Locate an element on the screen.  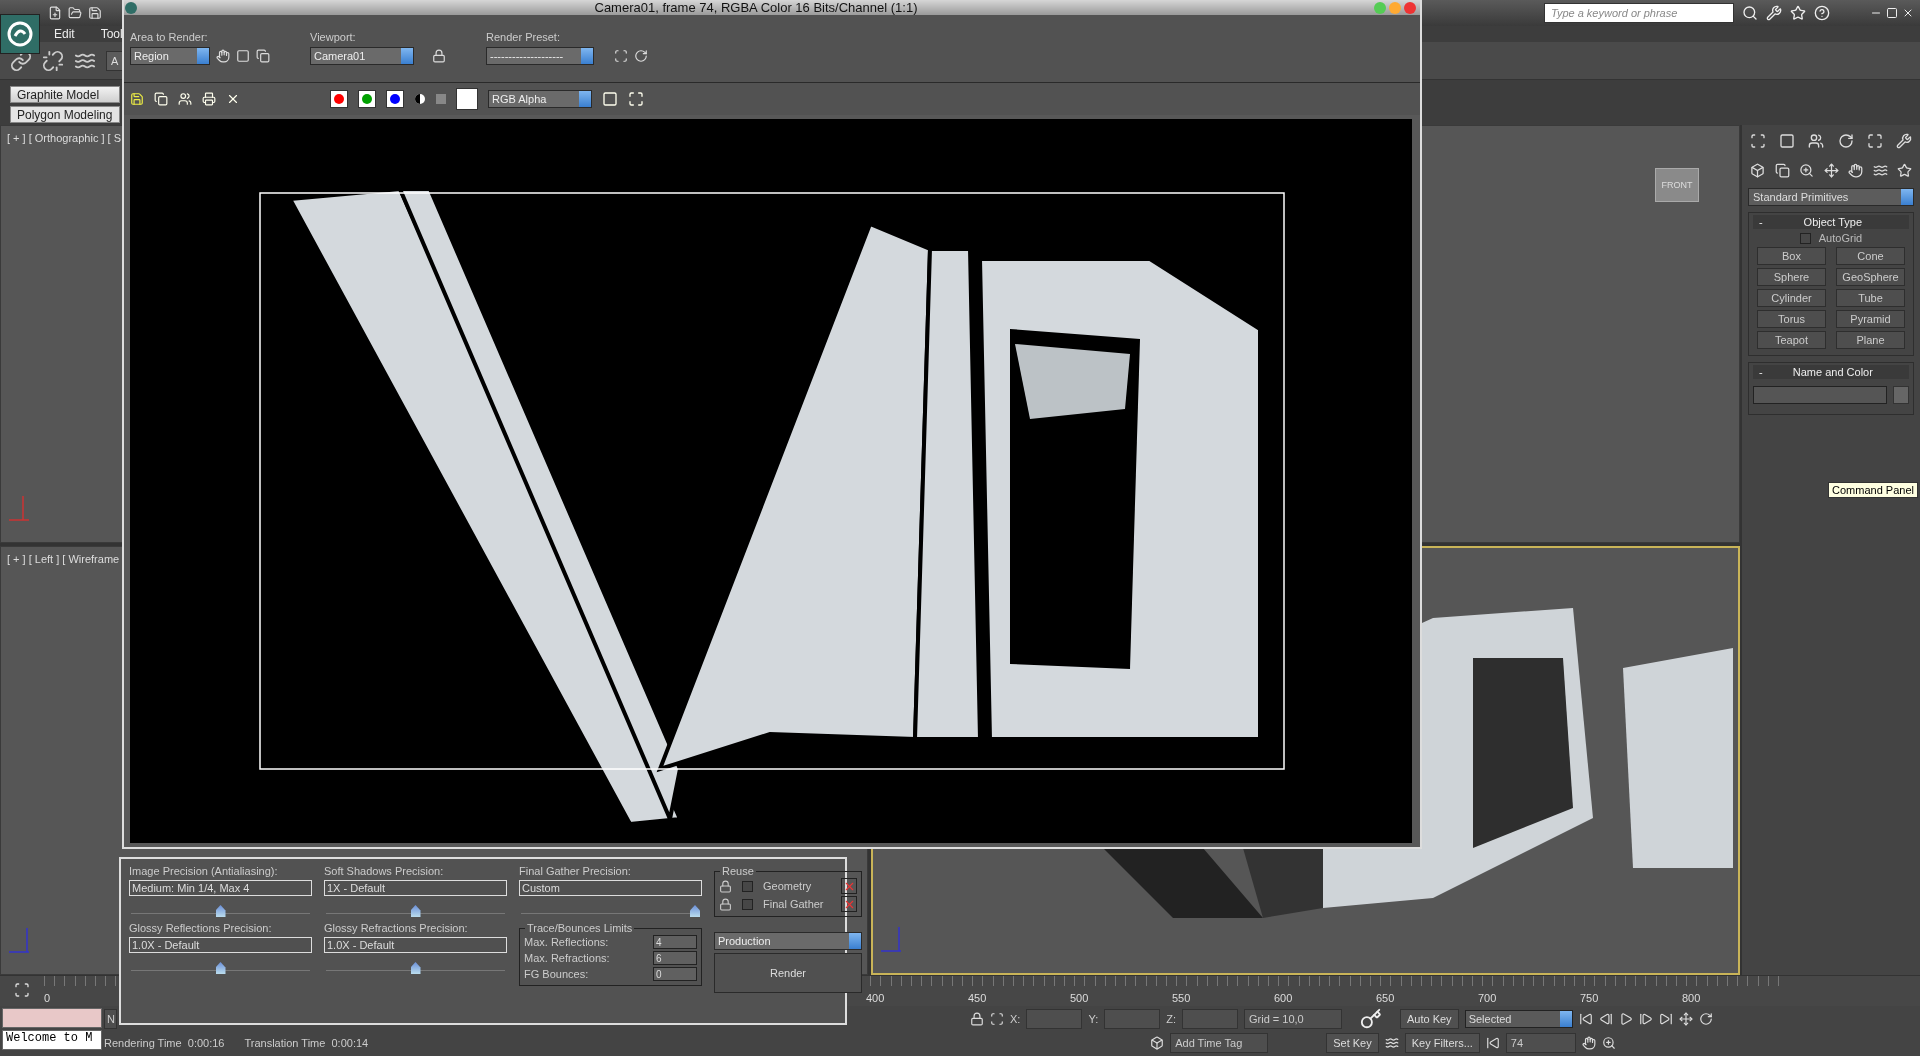
primitive-button: Cylinder is located at coordinates (1791, 298).